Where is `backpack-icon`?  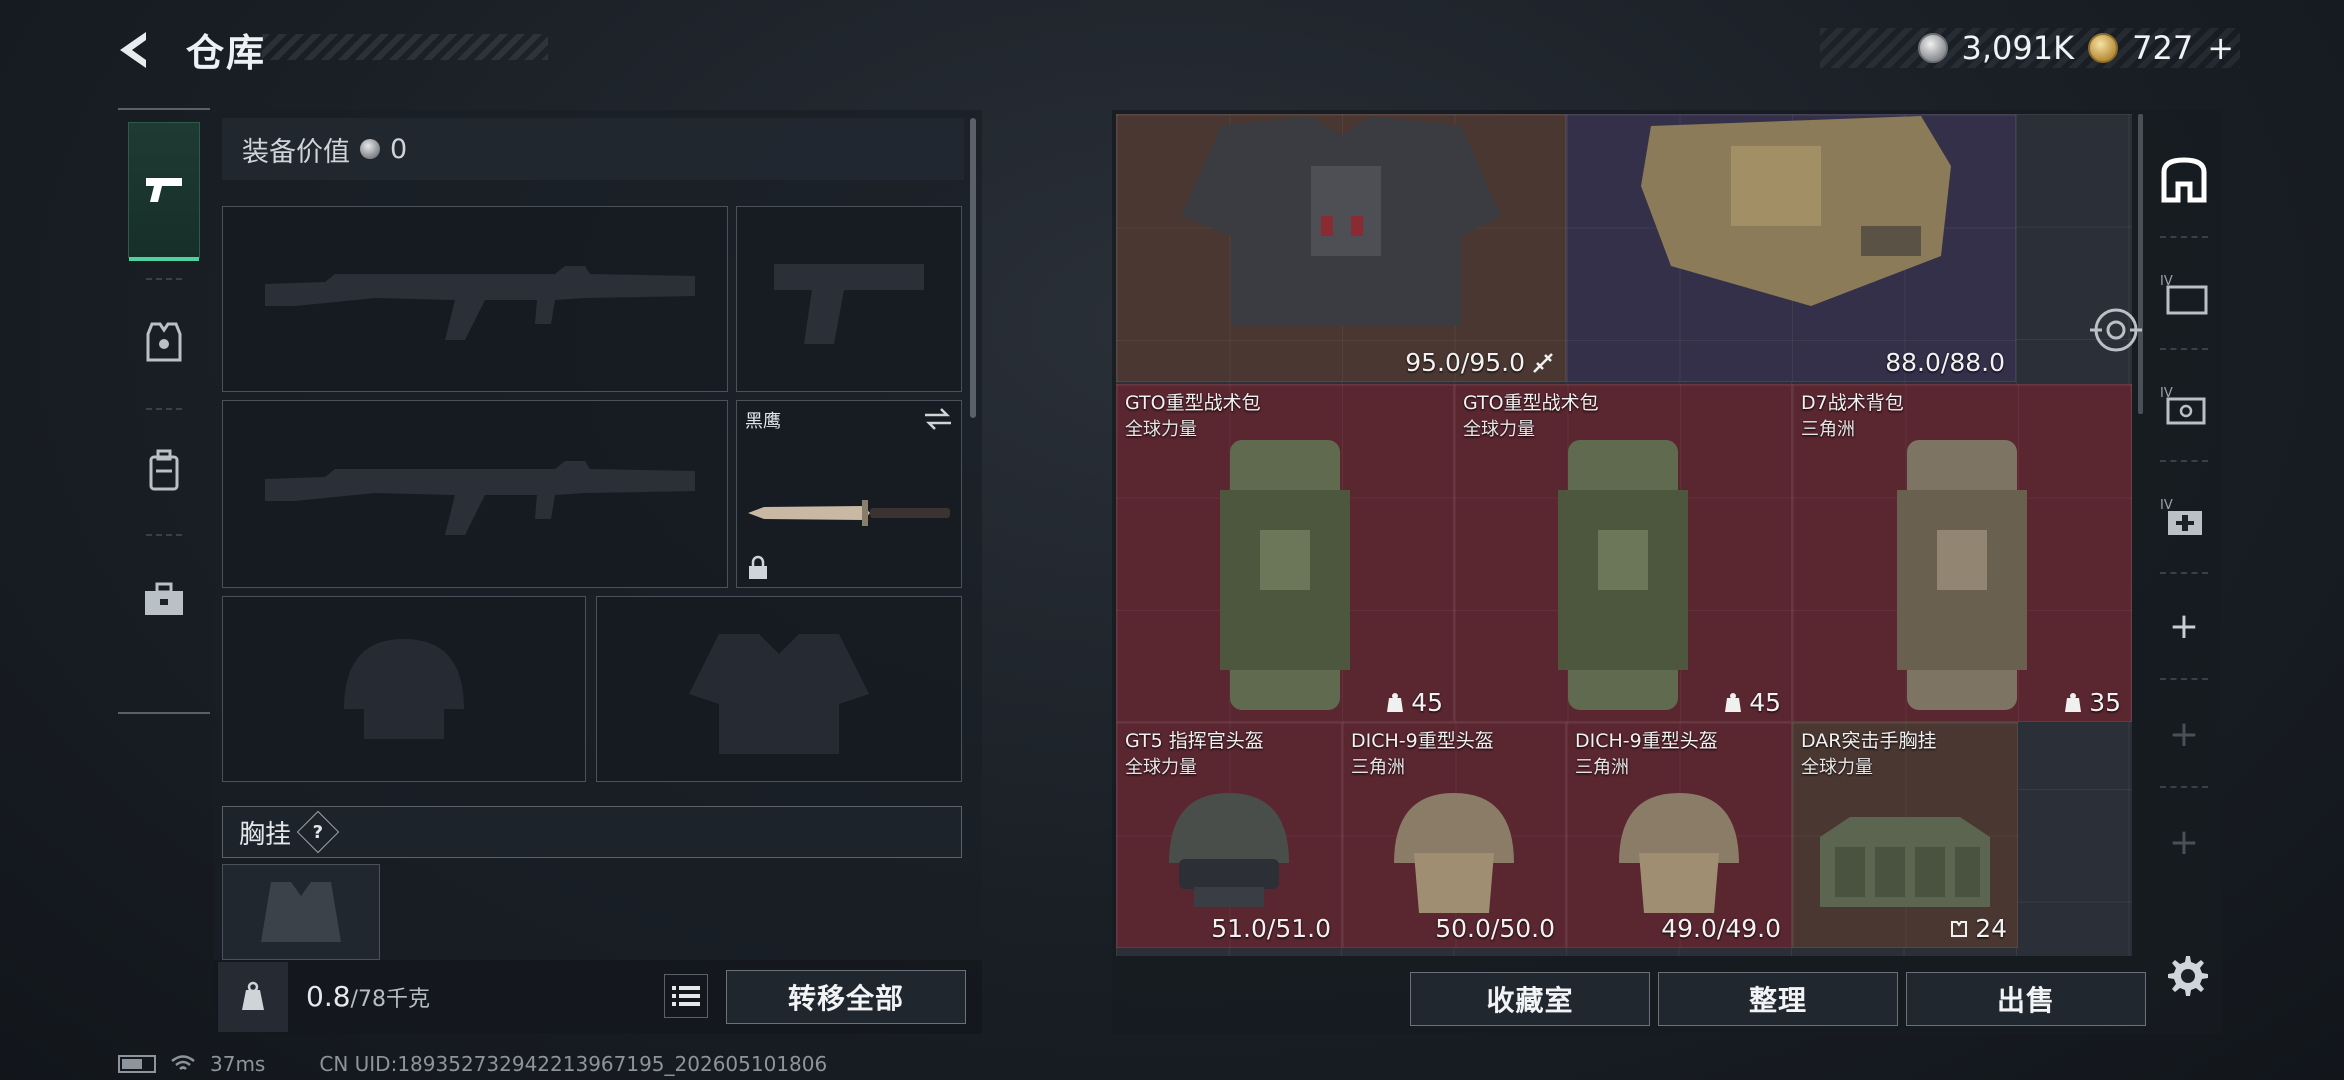
backpack-icon is located at coordinates (164, 470).